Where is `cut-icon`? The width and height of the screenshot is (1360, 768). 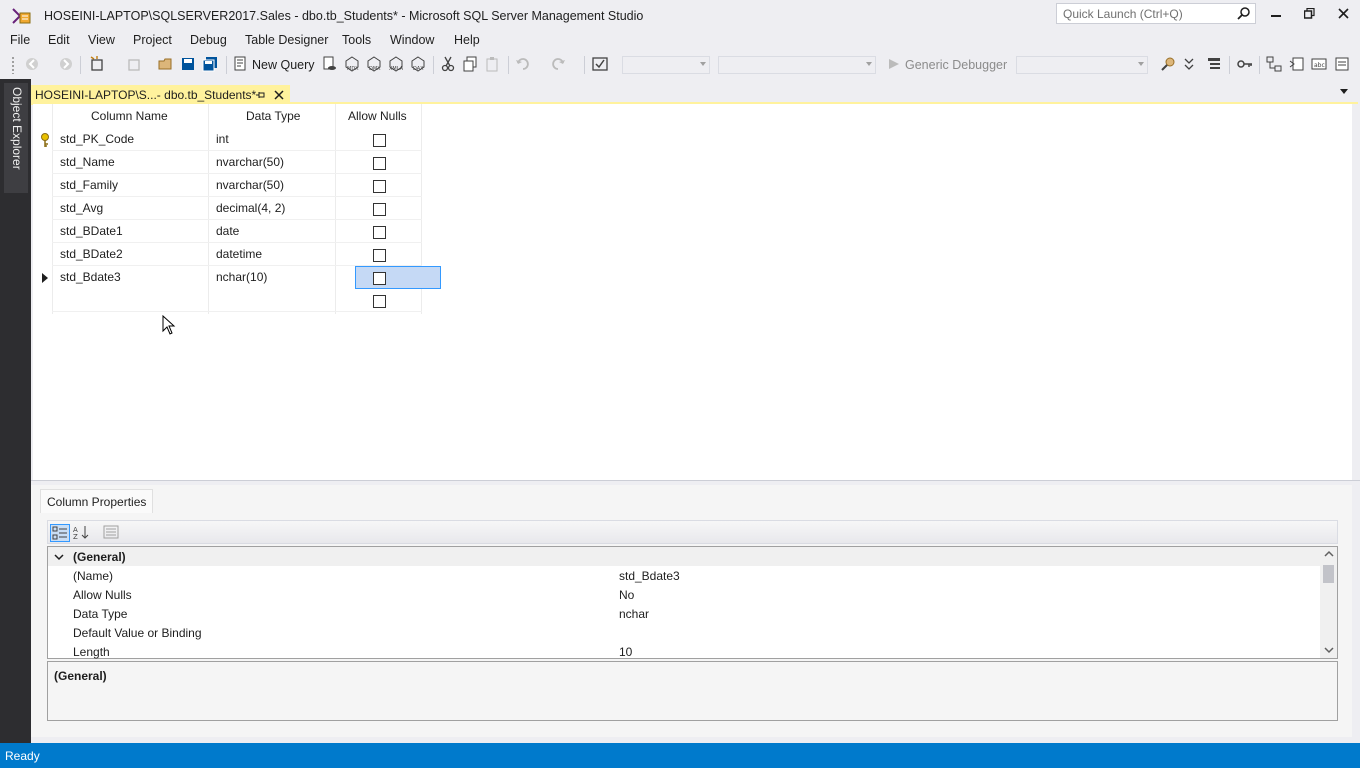
cut-icon is located at coordinates (448, 64).